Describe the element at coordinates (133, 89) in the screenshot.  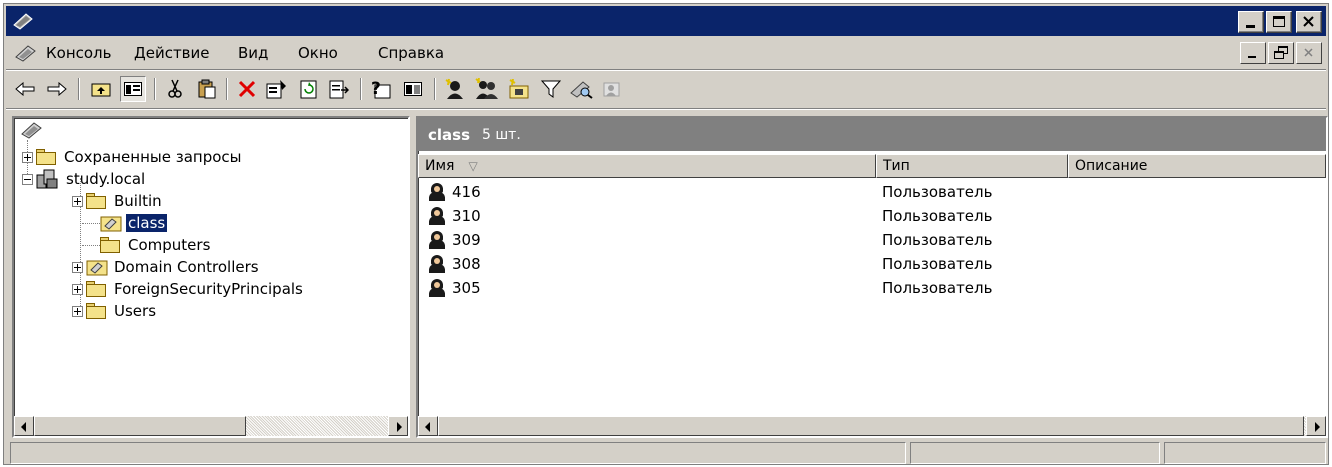
I see `show-hide-tree-button` at that location.